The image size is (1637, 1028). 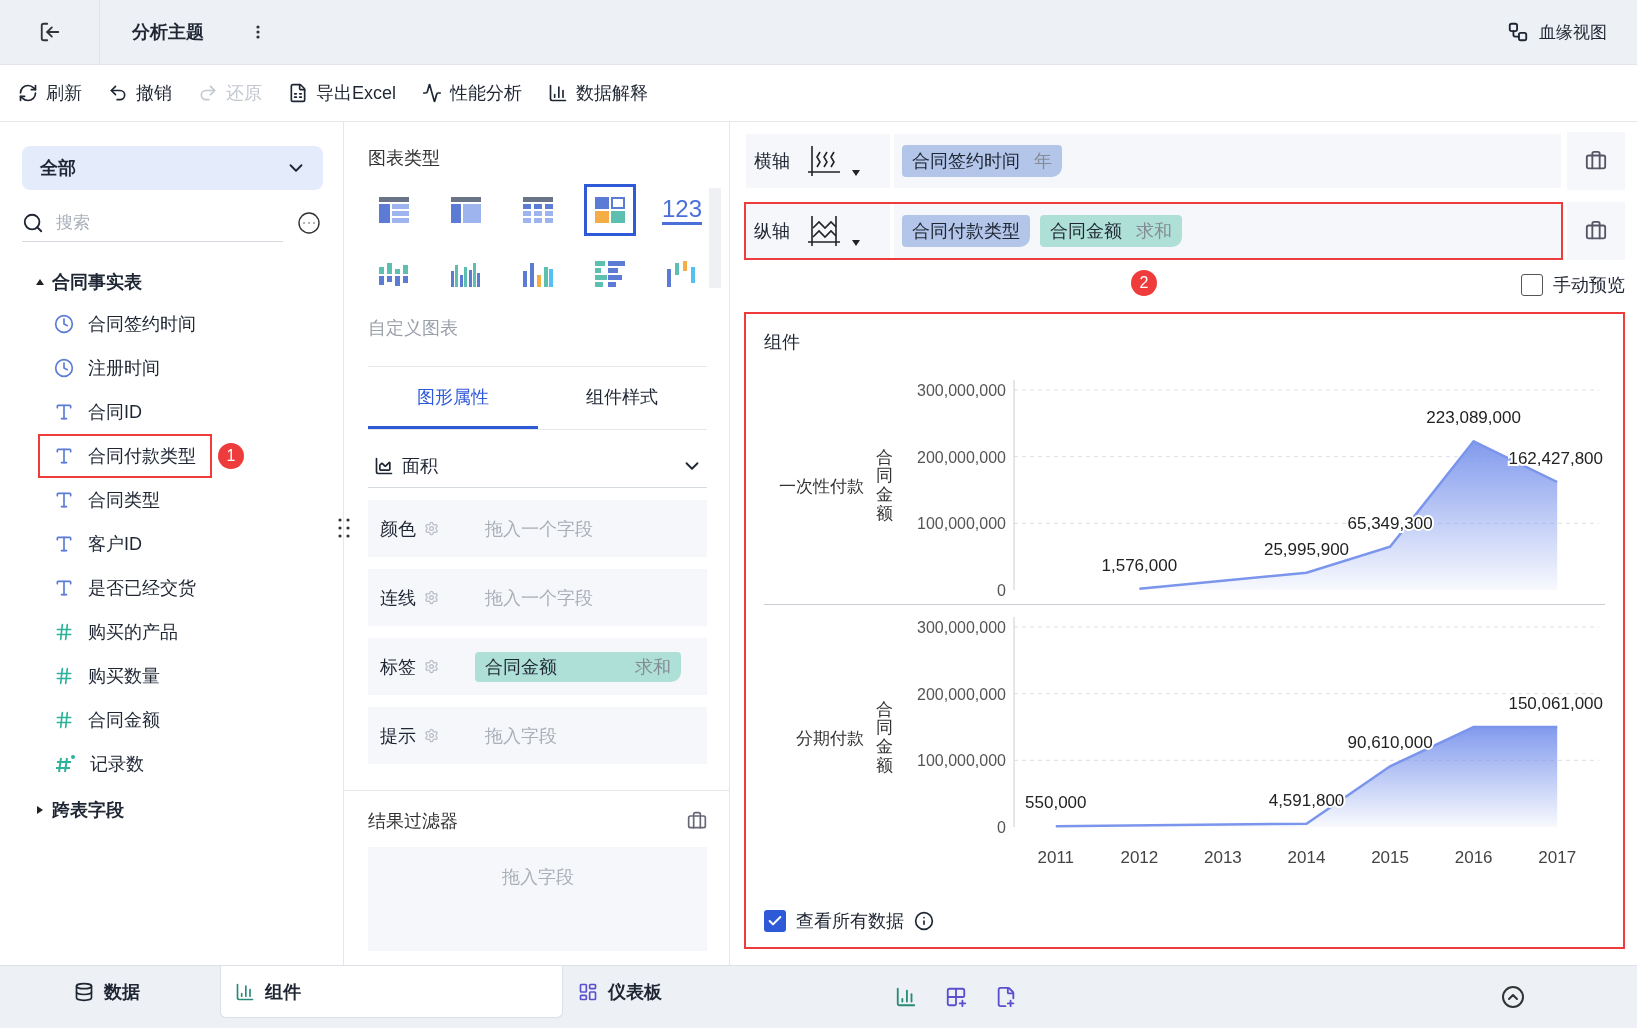 What do you see at coordinates (125, 456) in the screenshot?
I see `field-item: 合同付款类型` at bounding box center [125, 456].